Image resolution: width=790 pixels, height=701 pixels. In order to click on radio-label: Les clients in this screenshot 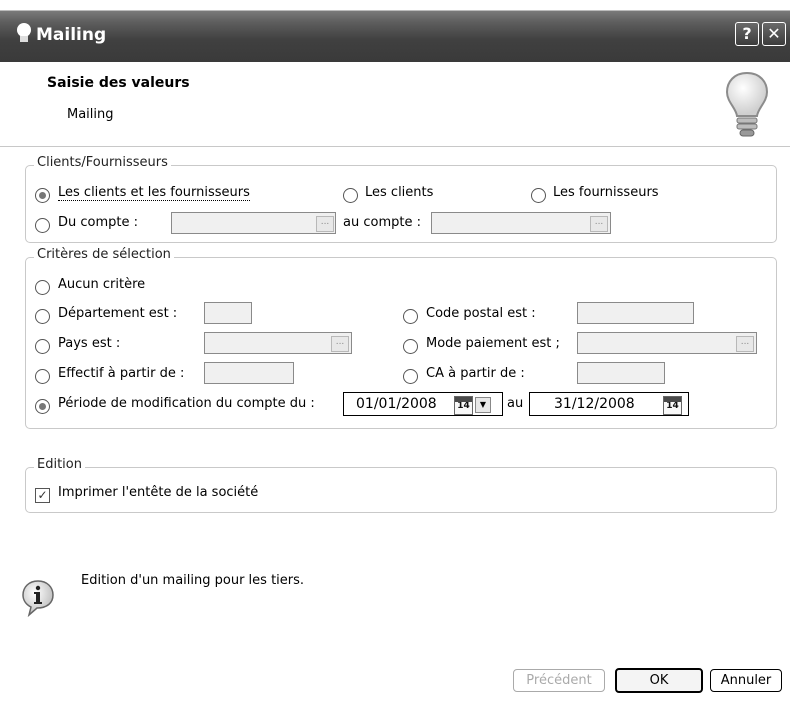, I will do `click(399, 192)`.